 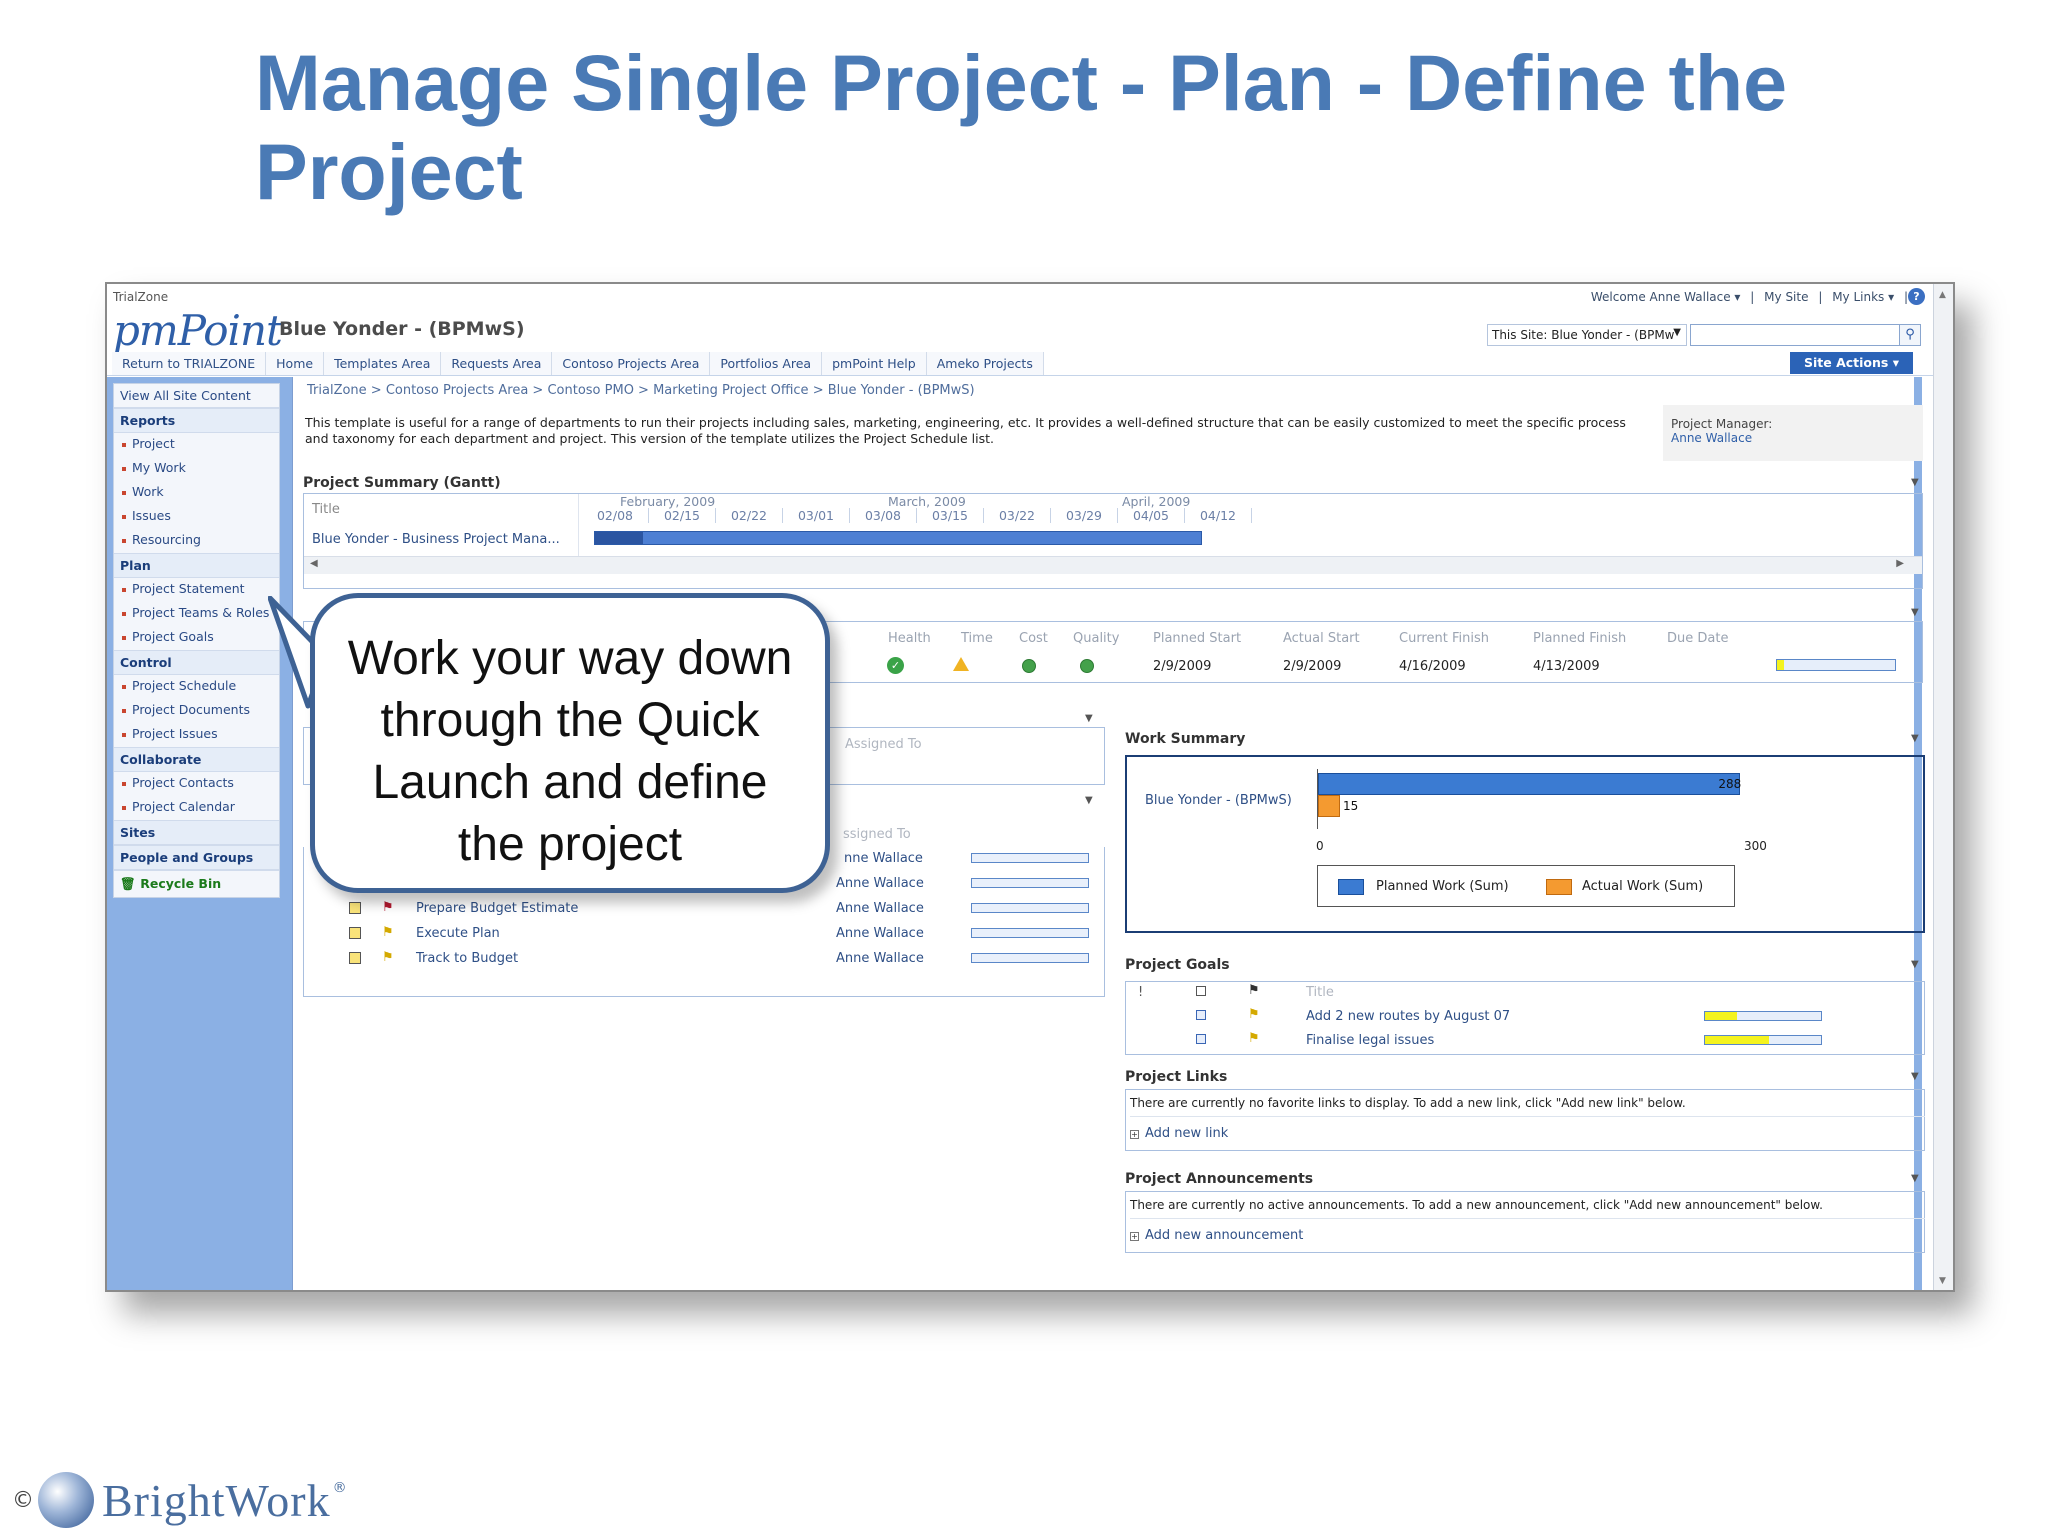 What do you see at coordinates (704, 959) in the screenshot?
I see `task-row: ⚑ Track to Budget Anne Wallace` at bounding box center [704, 959].